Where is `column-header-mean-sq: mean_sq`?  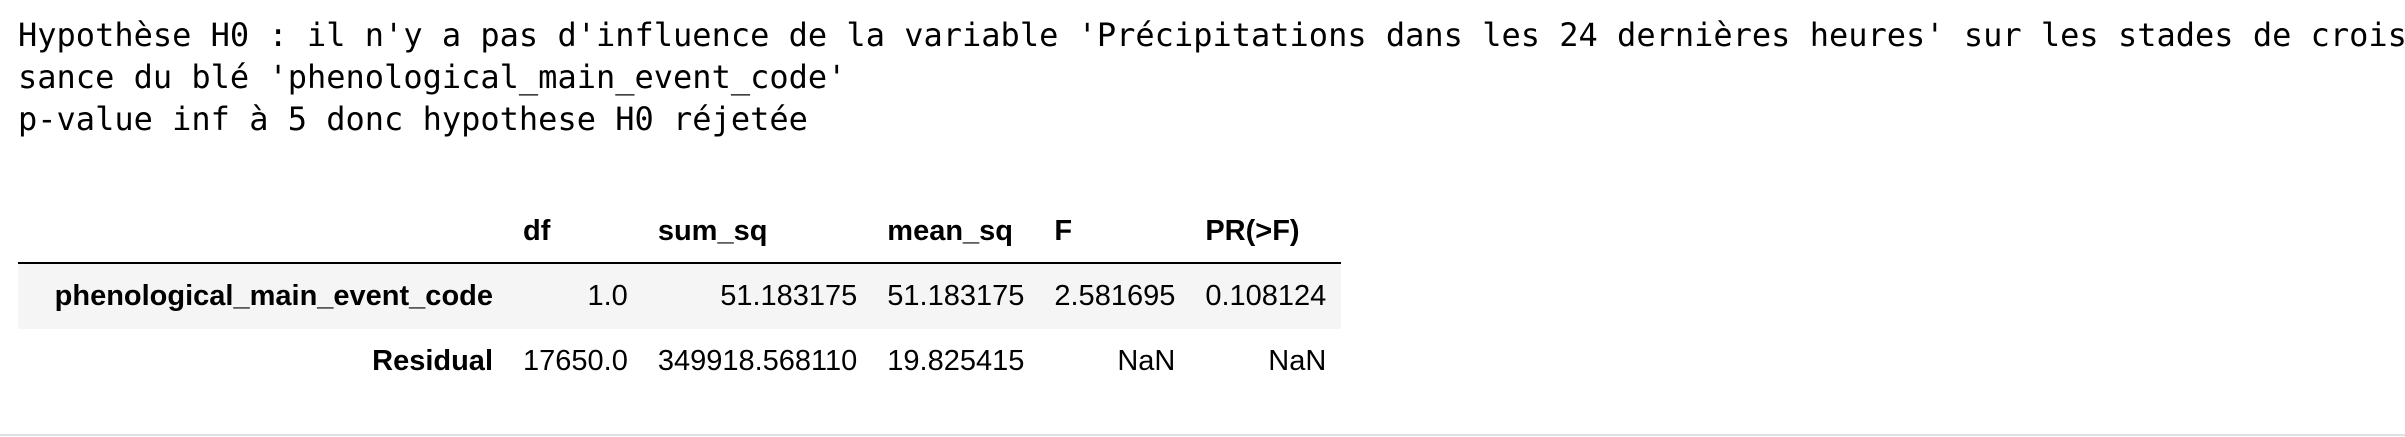 column-header-mean-sq: mean_sq is located at coordinates (956, 232).